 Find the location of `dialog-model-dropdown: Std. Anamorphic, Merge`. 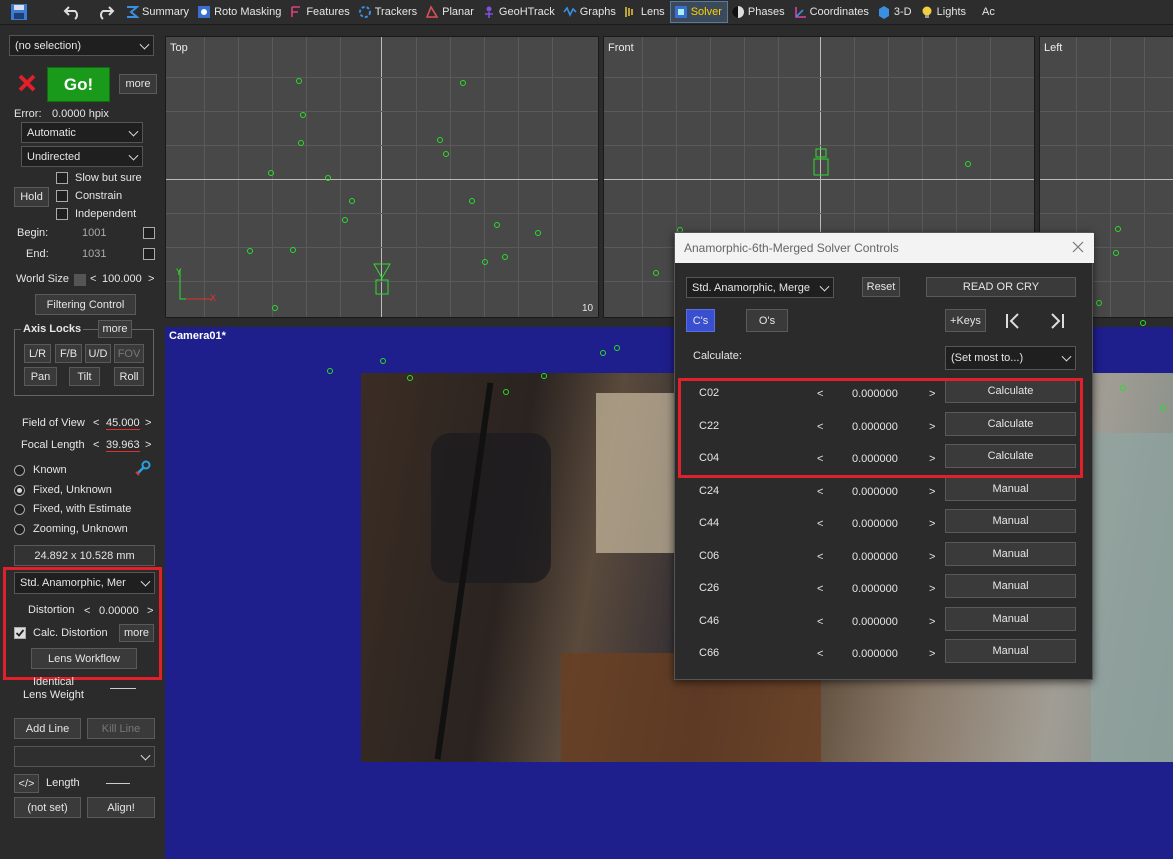

dialog-model-dropdown: Std. Anamorphic, Merge is located at coordinates (760, 287).